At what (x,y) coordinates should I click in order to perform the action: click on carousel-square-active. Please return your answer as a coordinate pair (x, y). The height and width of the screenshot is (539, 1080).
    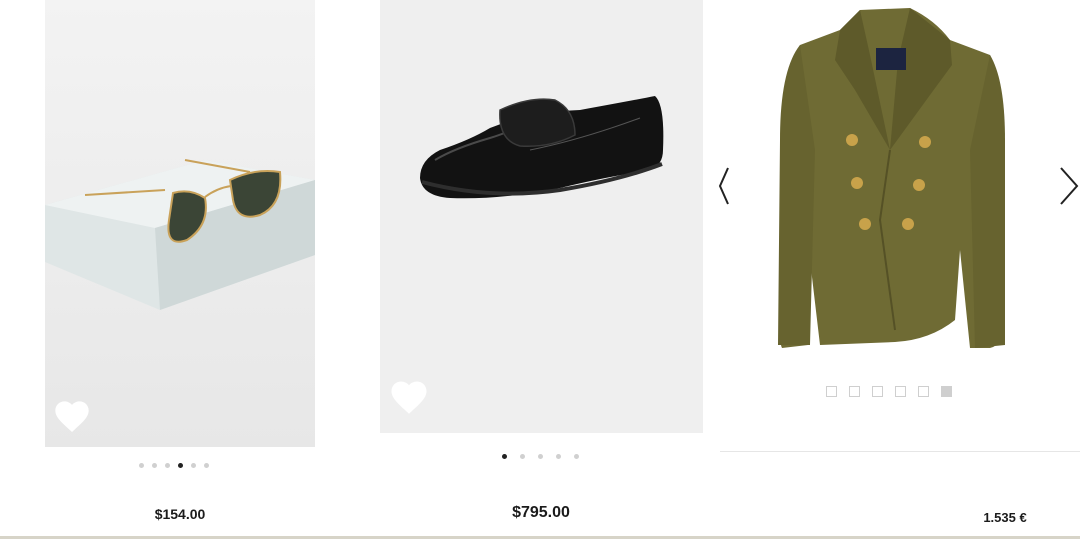
    Looking at the image, I should click on (946, 391).